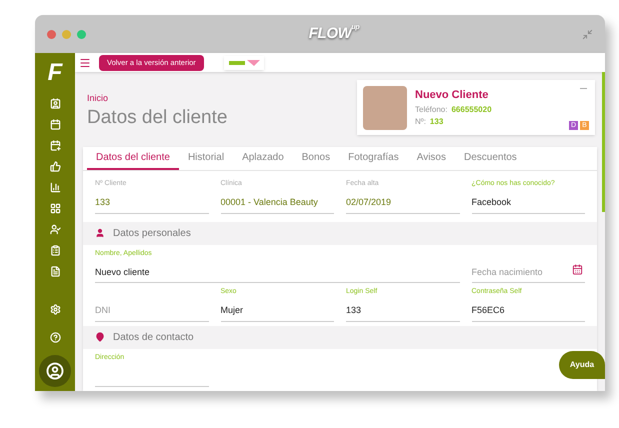 The height and width of the screenshot is (428, 619). I want to click on section-title: Datos de contacto, so click(153, 337).